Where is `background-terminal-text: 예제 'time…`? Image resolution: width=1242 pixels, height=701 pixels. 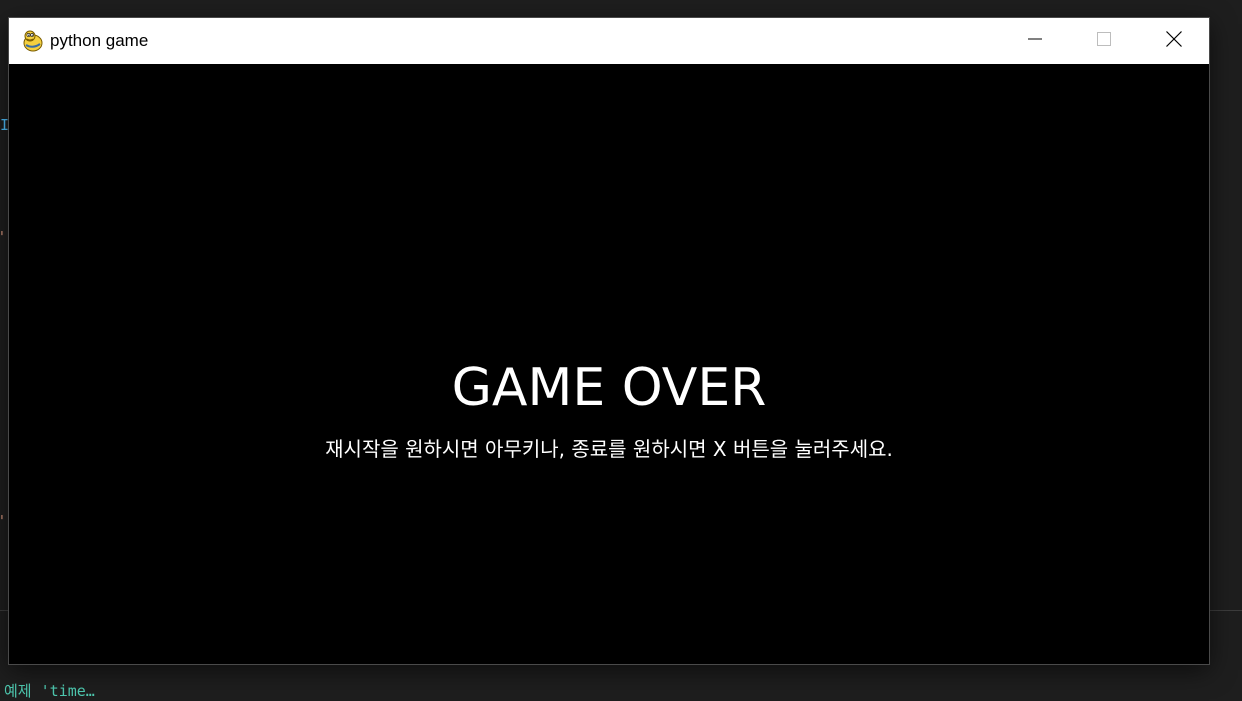 background-terminal-text: 예제 'time… is located at coordinates (49, 691).